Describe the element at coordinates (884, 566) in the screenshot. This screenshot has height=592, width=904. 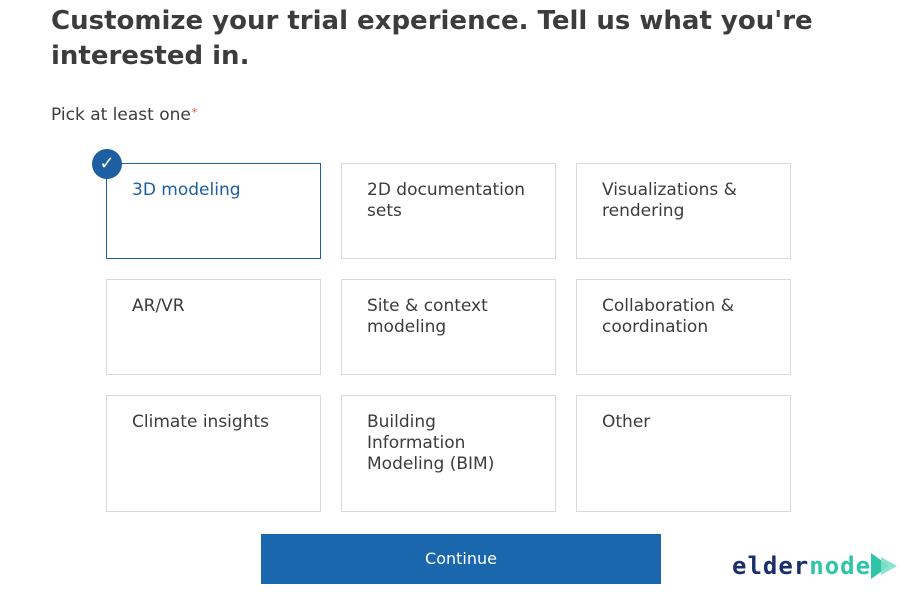
I see `play-arrows-icon` at that location.